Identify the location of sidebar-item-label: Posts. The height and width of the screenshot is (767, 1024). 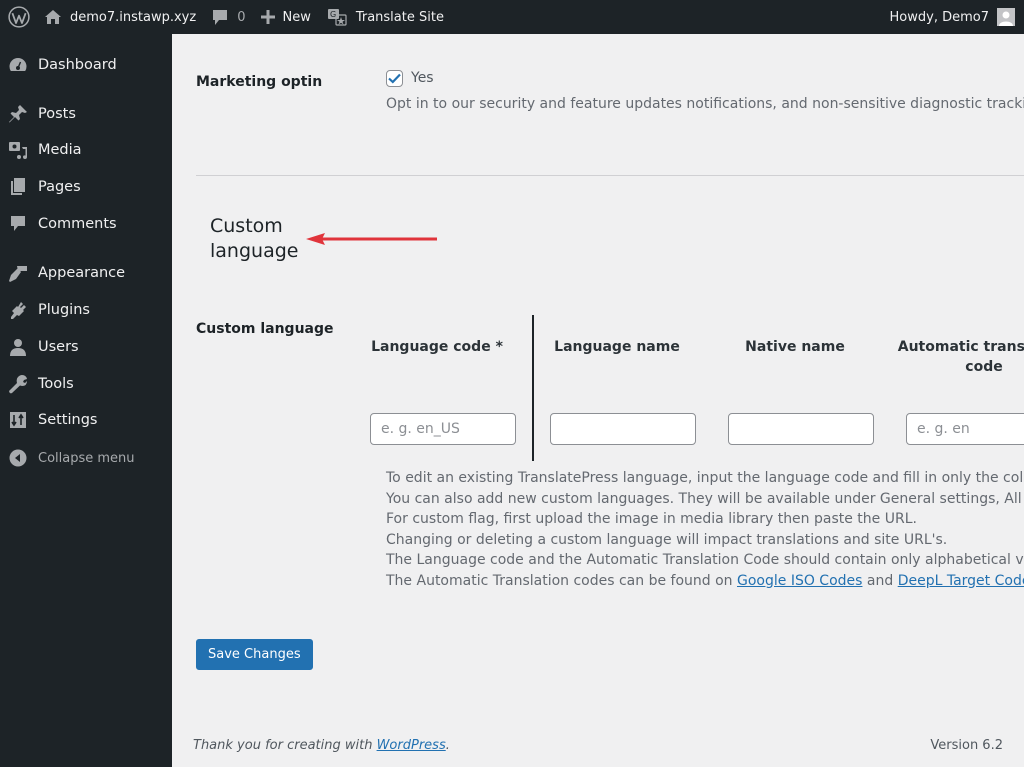
(57, 114).